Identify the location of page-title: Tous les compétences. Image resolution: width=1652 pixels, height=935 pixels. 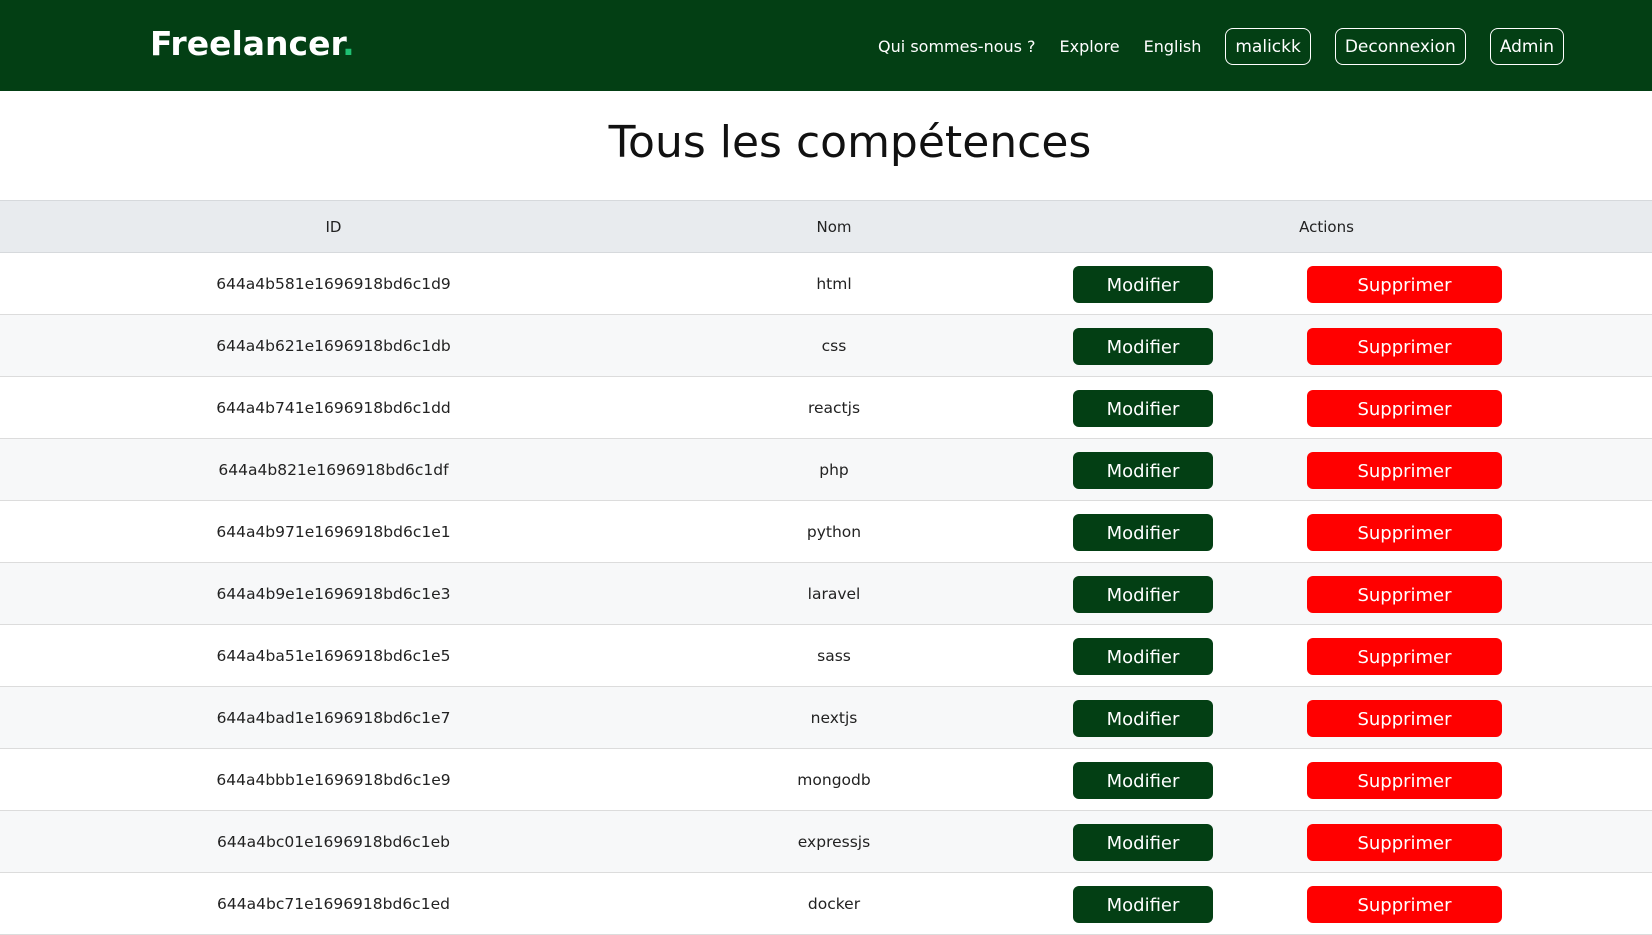
(850, 142).